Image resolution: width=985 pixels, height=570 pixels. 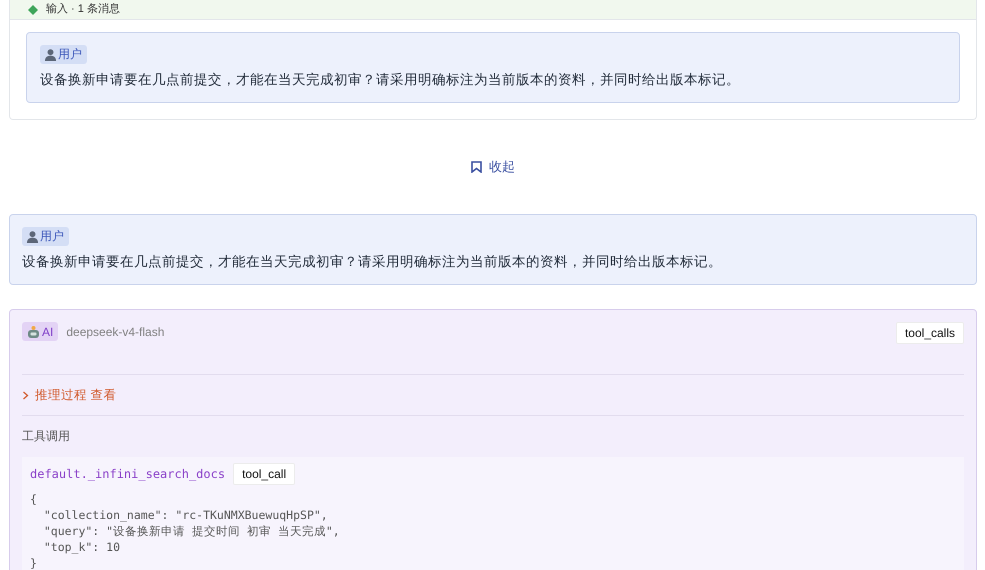 I want to click on code-line: "top_k": 10, so click(x=82, y=547).